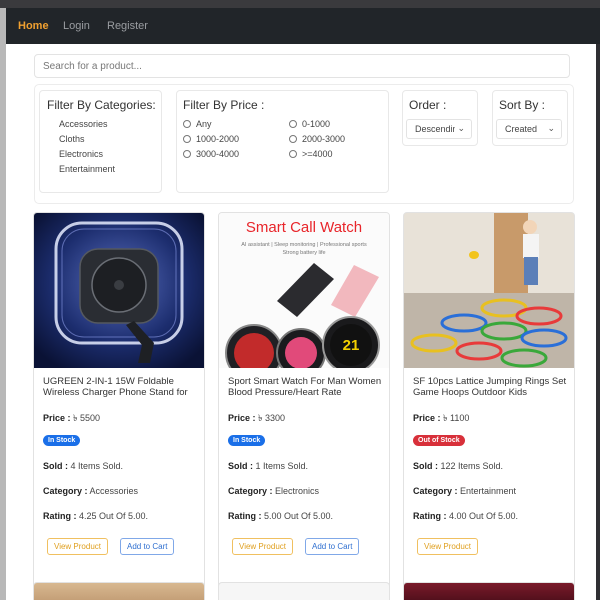 The width and height of the screenshot is (600, 600). I want to click on price-option-4000-plus: >=4000, so click(311, 154).